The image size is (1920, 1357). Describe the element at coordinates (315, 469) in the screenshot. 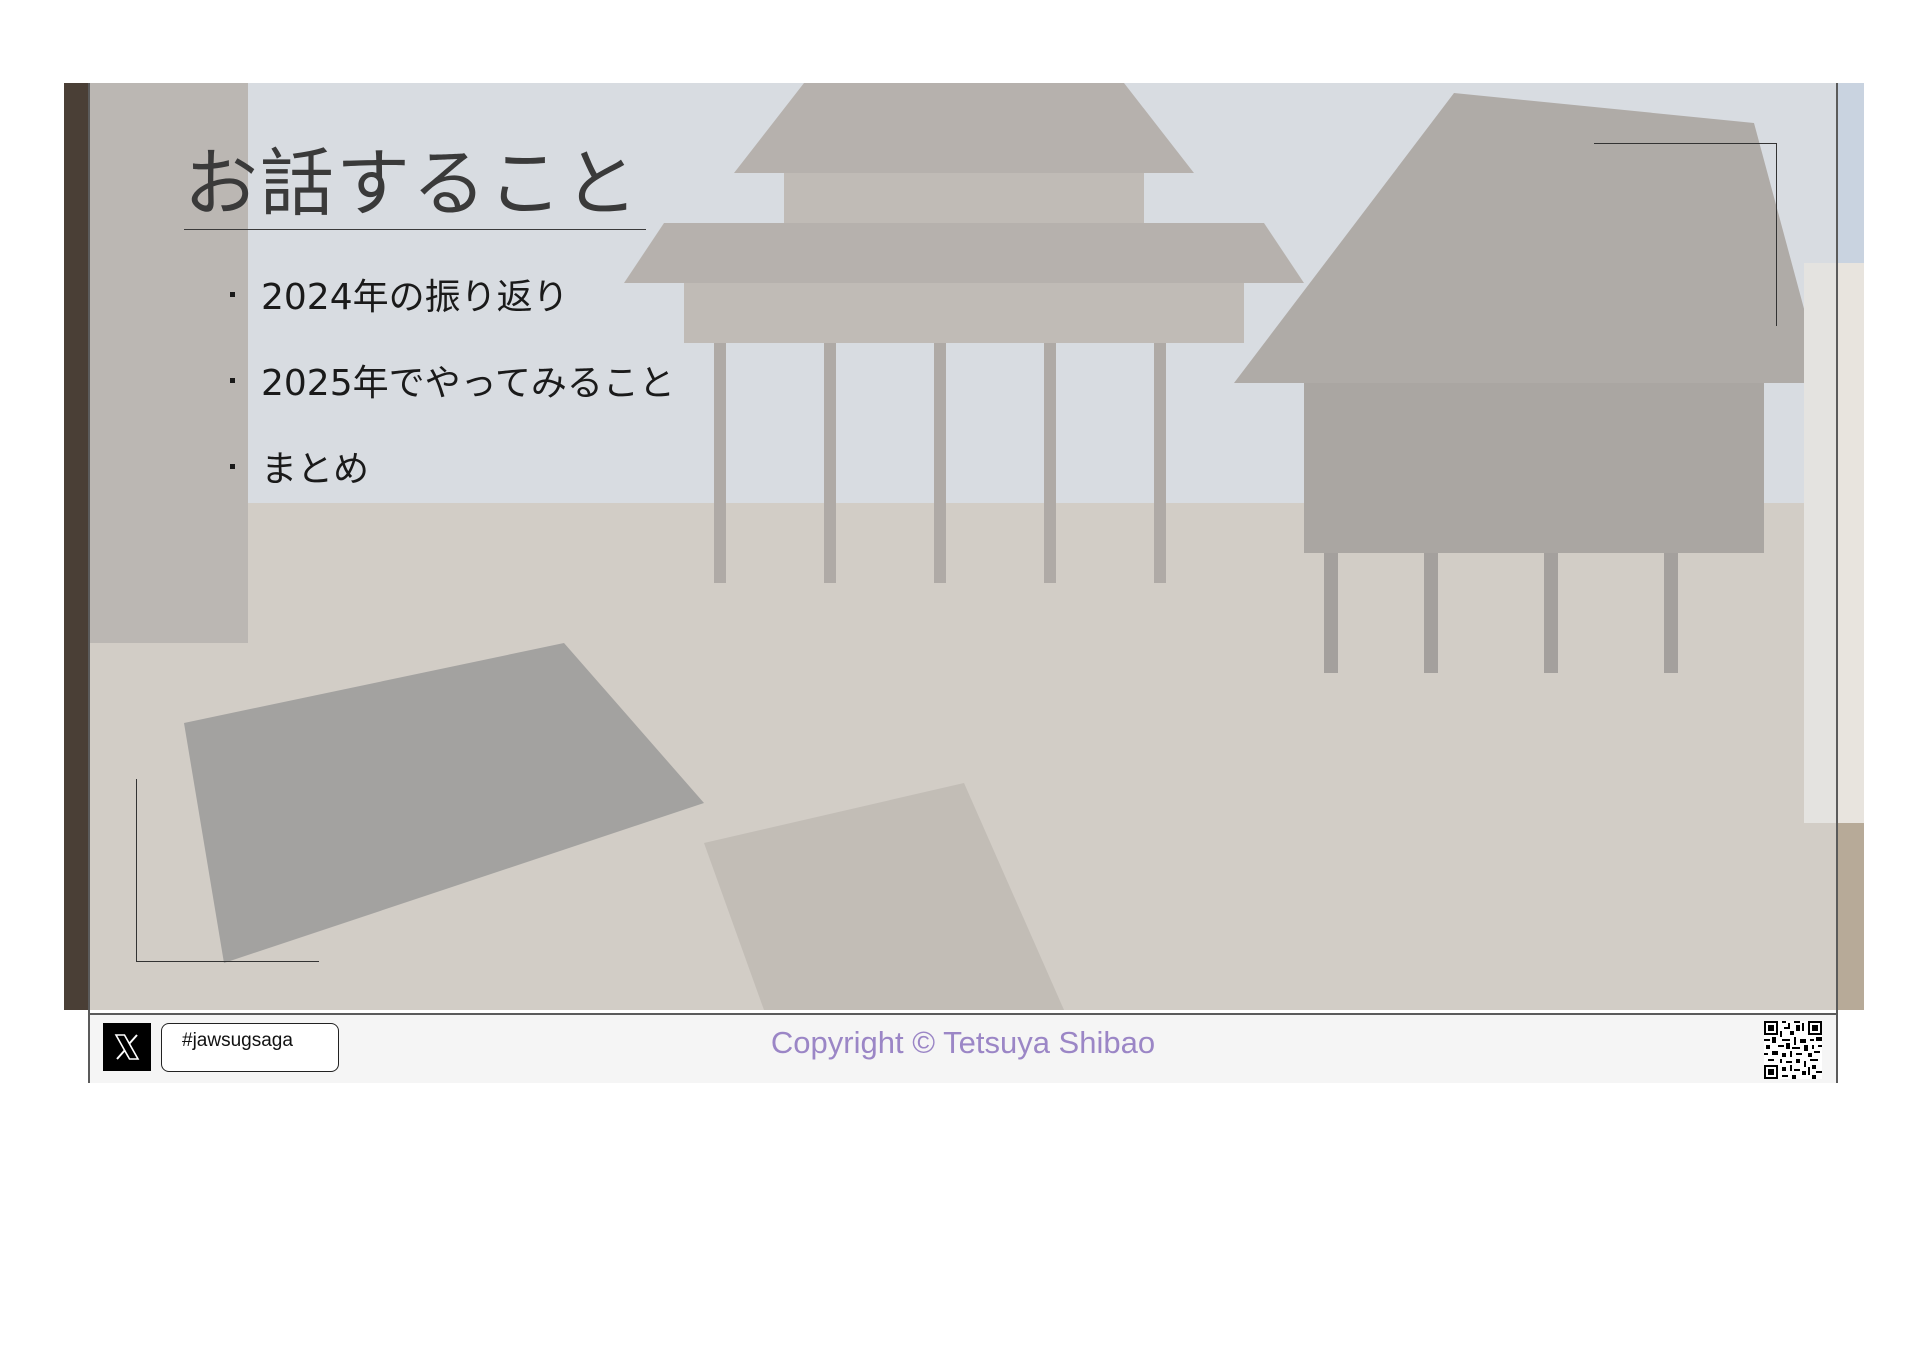

I see `agenda-item-label: まとめ` at that location.